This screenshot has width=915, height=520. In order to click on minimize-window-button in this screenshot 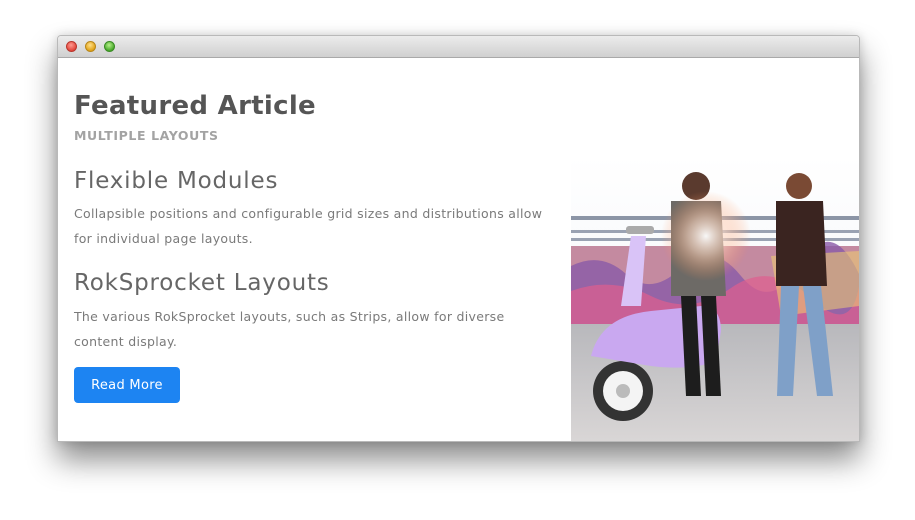, I will do `click(90, 46)`.